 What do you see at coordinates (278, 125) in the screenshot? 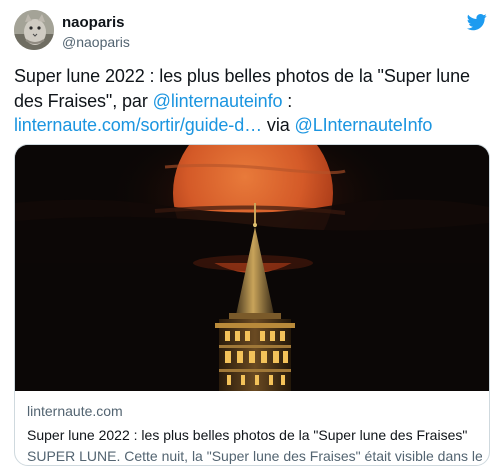
I see `tweet-text-part: via` at bounding box center [278, 125].